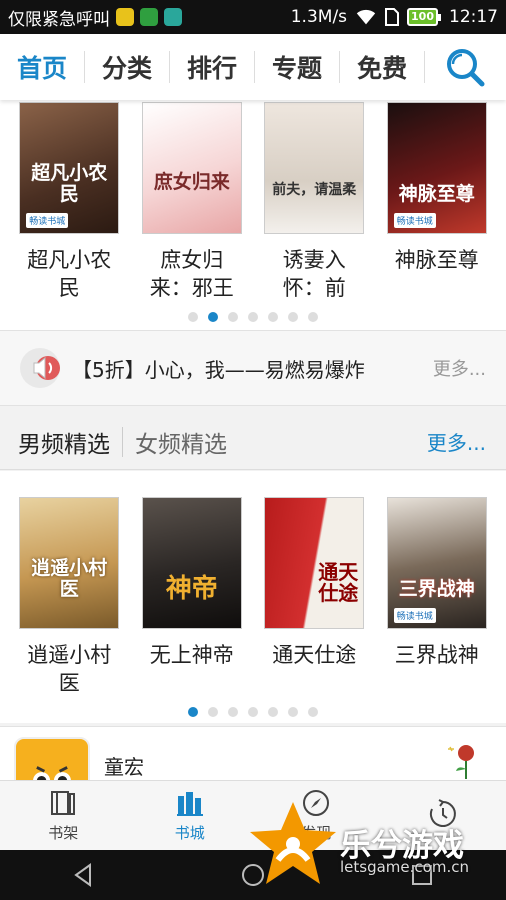  I want to click on search-icon, so click(465, 67).